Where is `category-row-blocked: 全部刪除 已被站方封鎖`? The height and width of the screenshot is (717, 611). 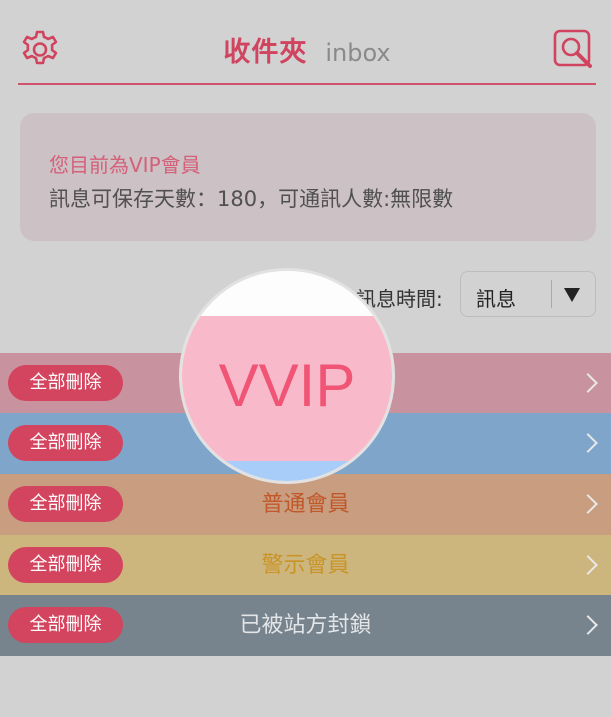
category-row-blocked: 全部刪除 已被站方封鎖 is located at coordinates (305, 625).